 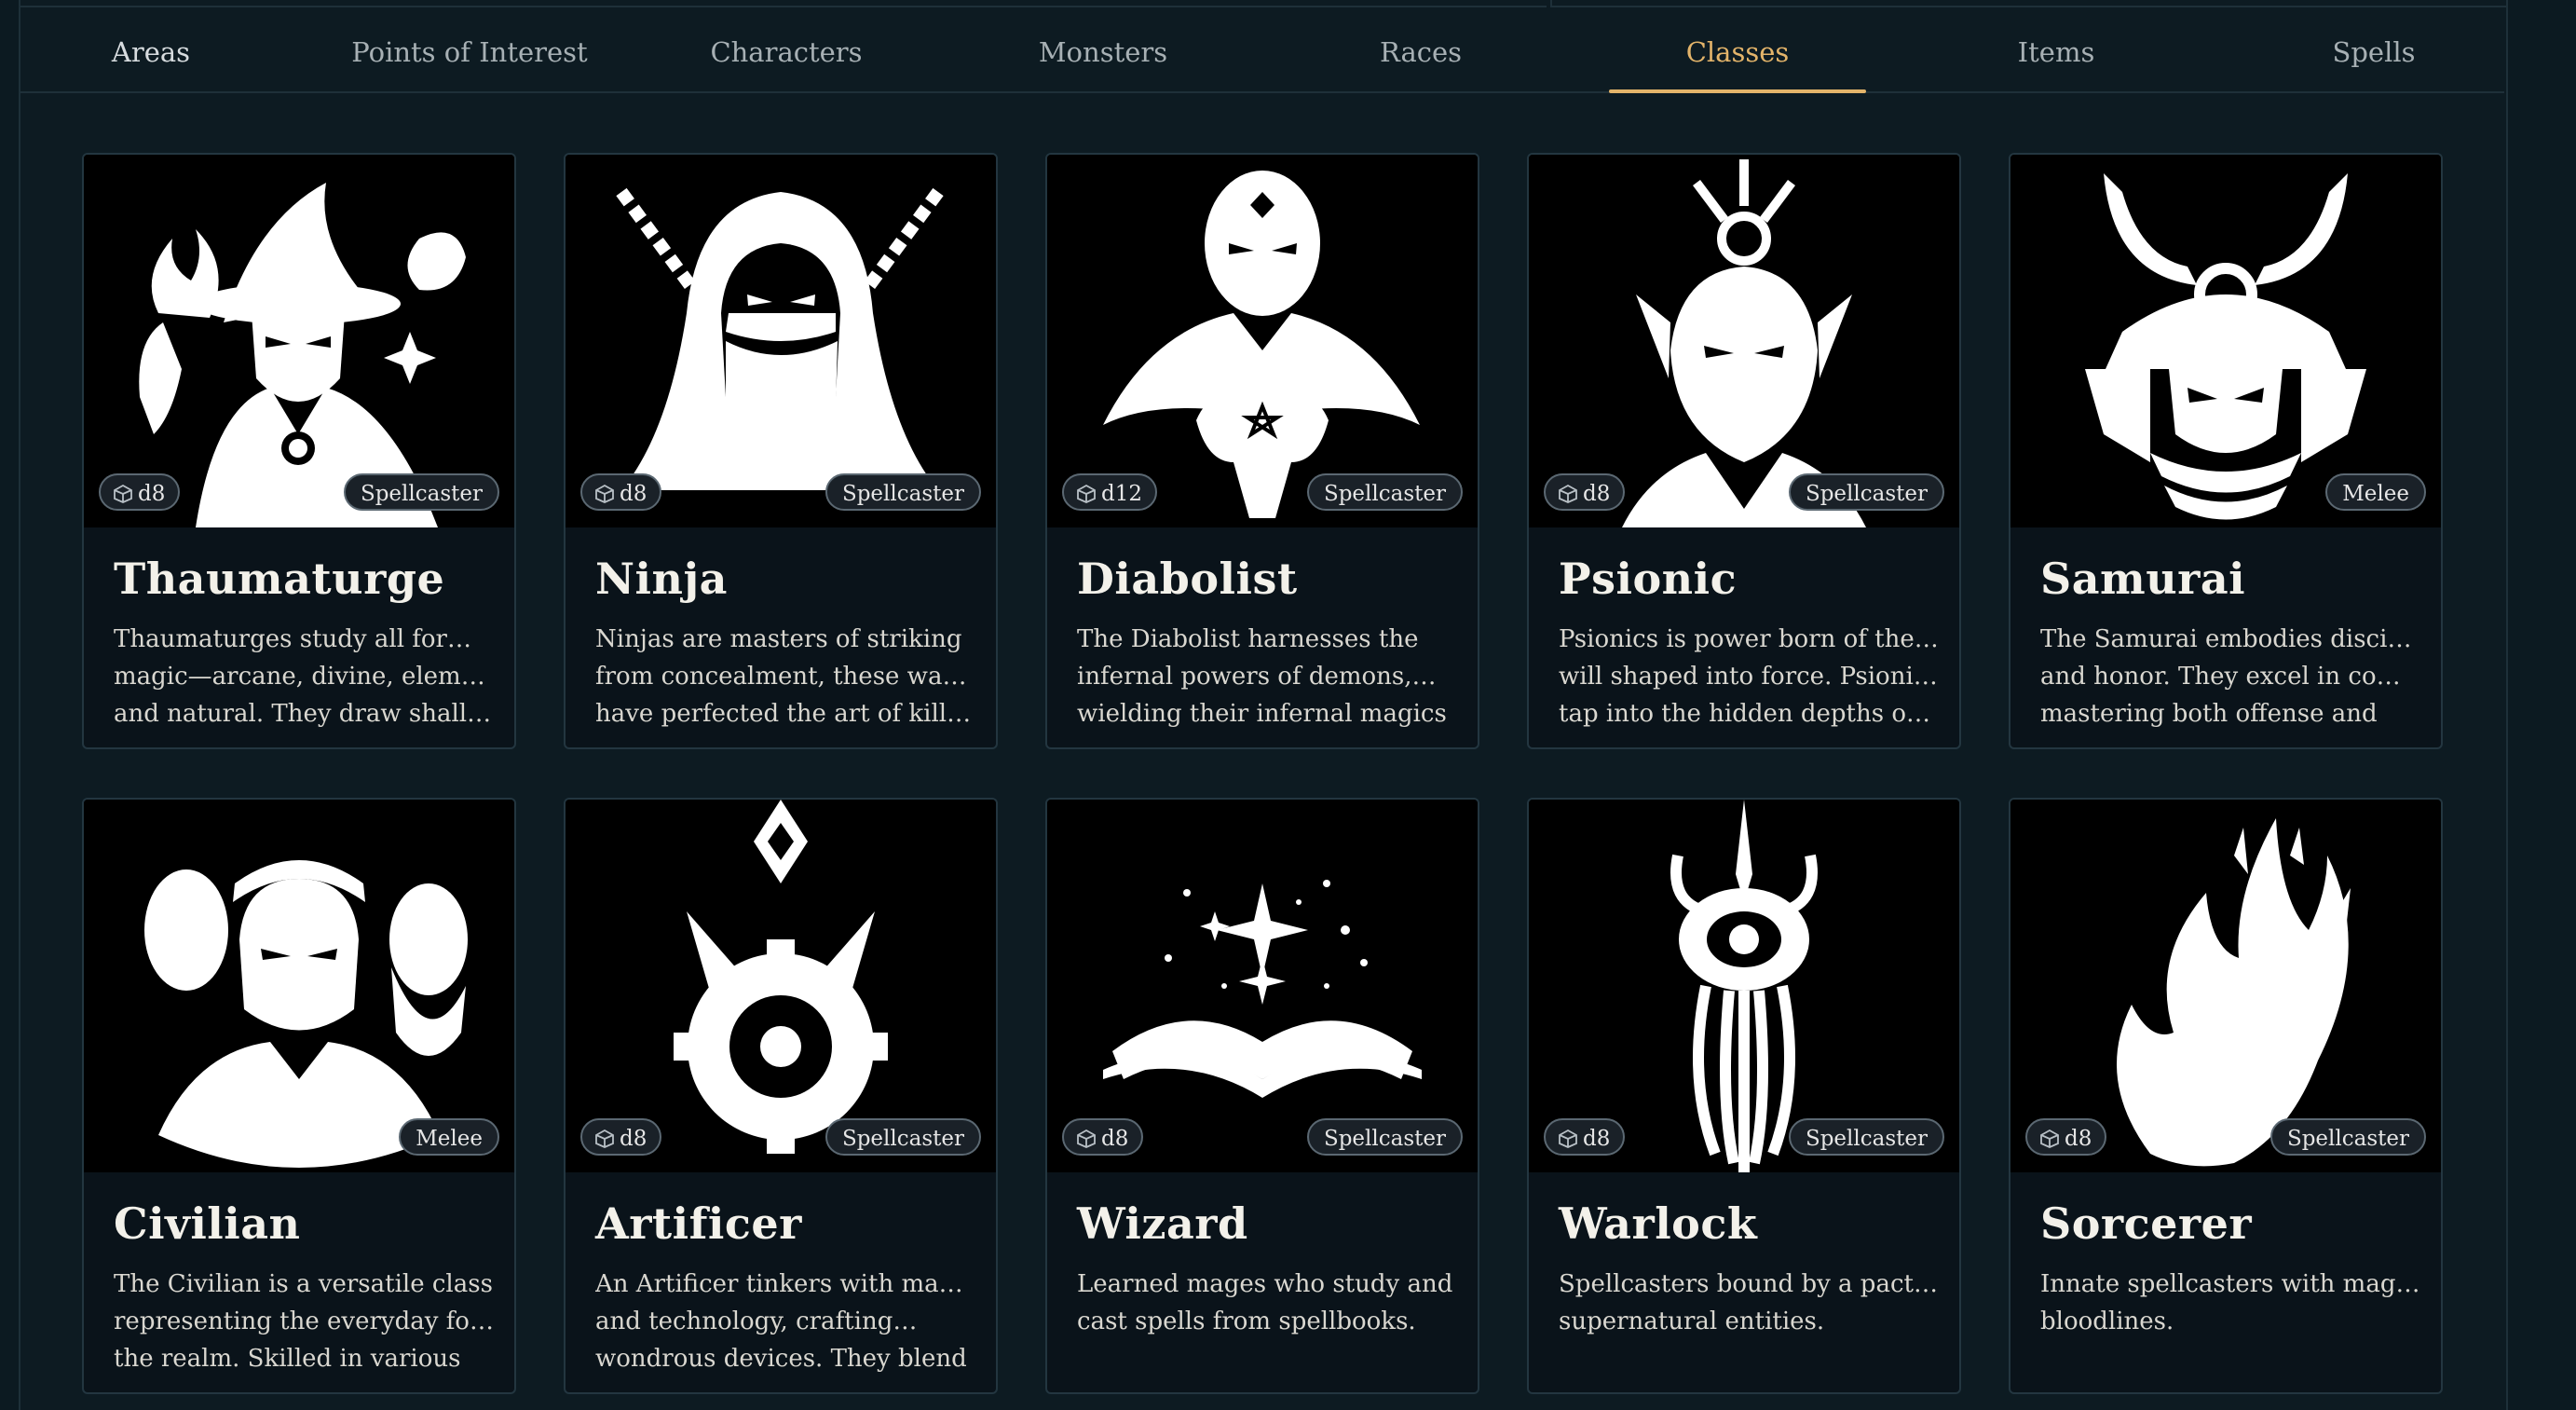 I want to click on tab-points-of-interest: Points of Interest, so click(x=469, y=49).